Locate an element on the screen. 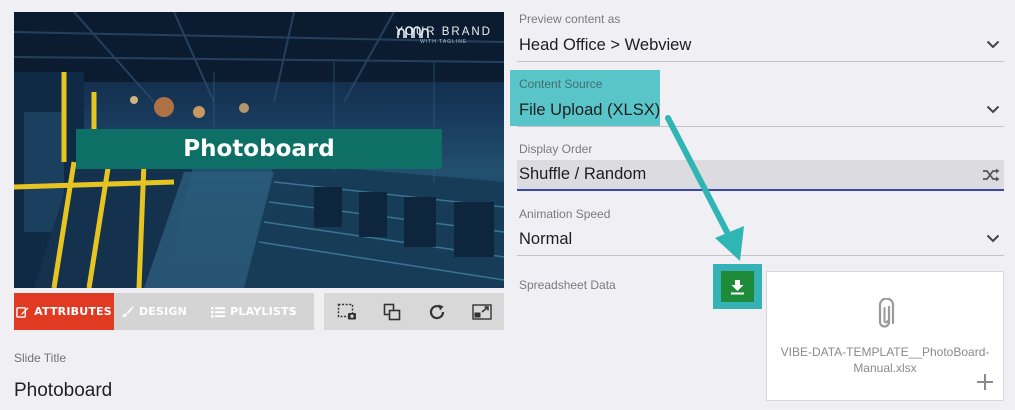 This screenshot has width=1015, height=410. download-icon is located at coordinates (737, 286).